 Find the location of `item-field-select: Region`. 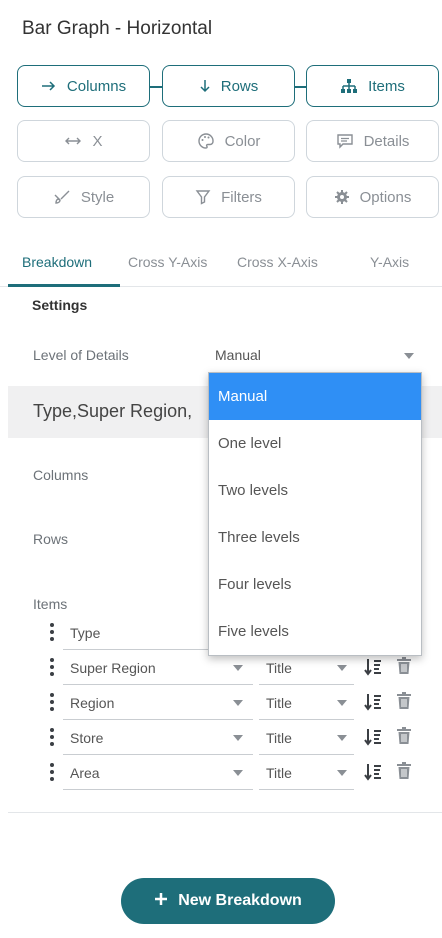

item-field-select: Region is located at coordinates (158, 703).